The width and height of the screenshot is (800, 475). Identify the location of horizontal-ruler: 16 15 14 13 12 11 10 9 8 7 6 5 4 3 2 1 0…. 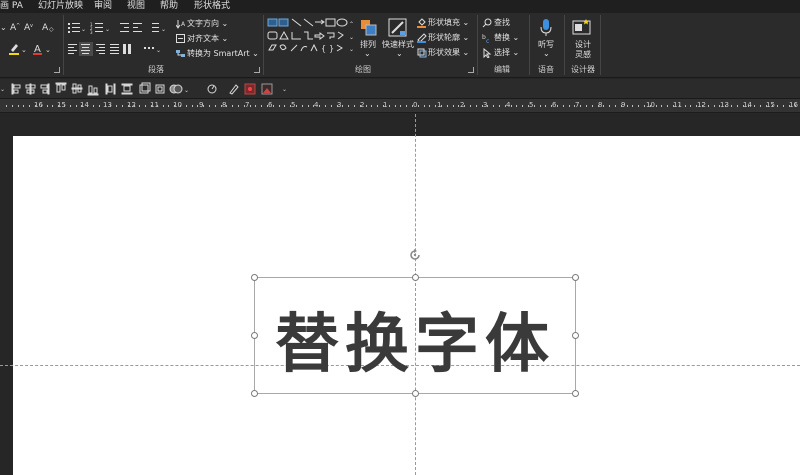
(400, 106).